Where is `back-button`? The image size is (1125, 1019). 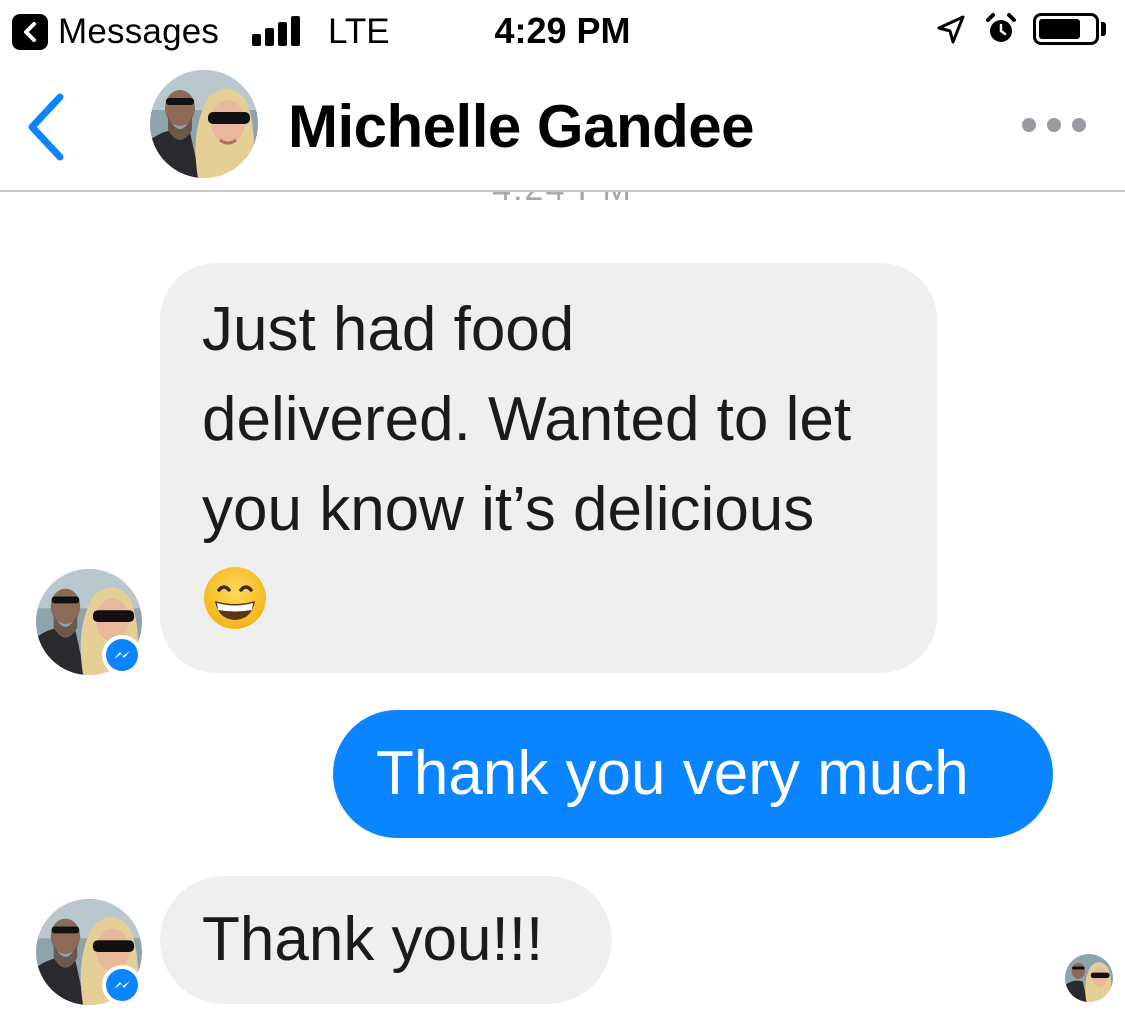 back-button is located at coordinates (46, 127).